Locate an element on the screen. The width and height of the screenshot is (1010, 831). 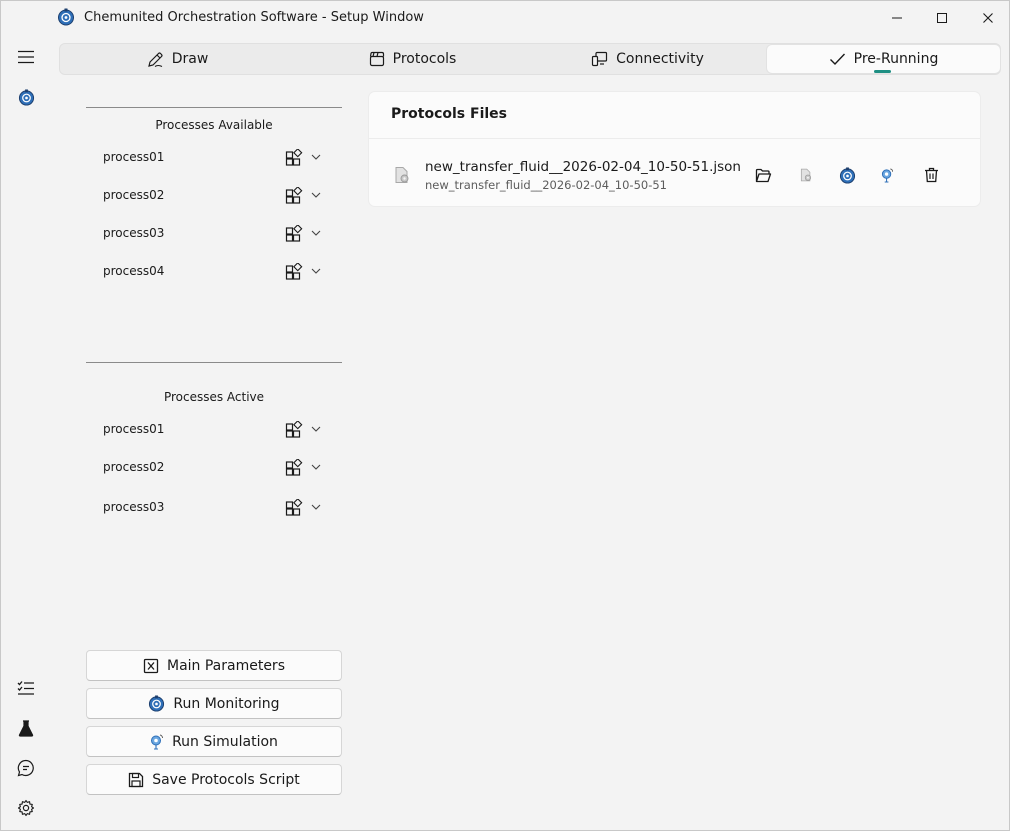
run-simulation-button: Run Simulation is located at coordinates (214, 741).